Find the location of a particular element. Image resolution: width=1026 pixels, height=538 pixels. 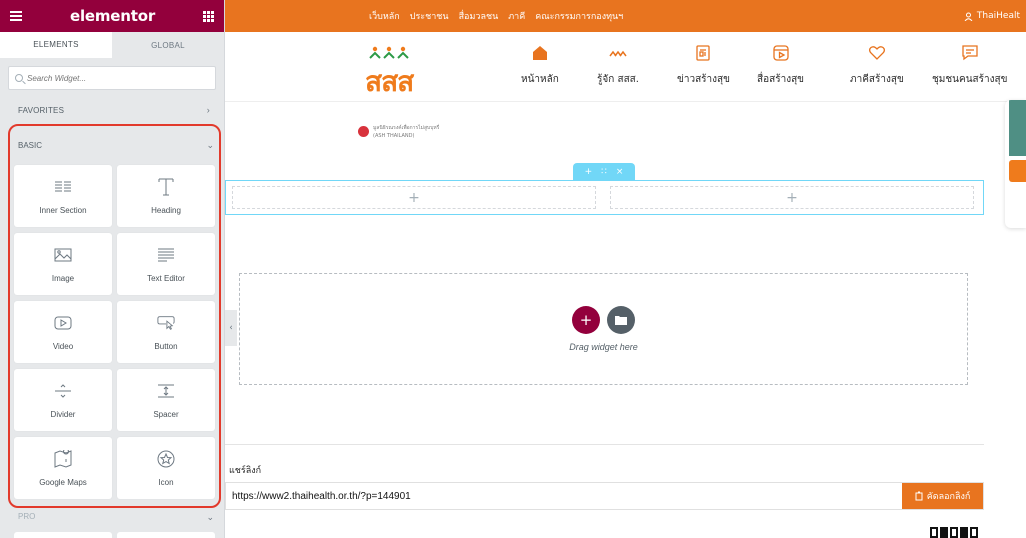

folder-icon is located at coordinates (621, 320).